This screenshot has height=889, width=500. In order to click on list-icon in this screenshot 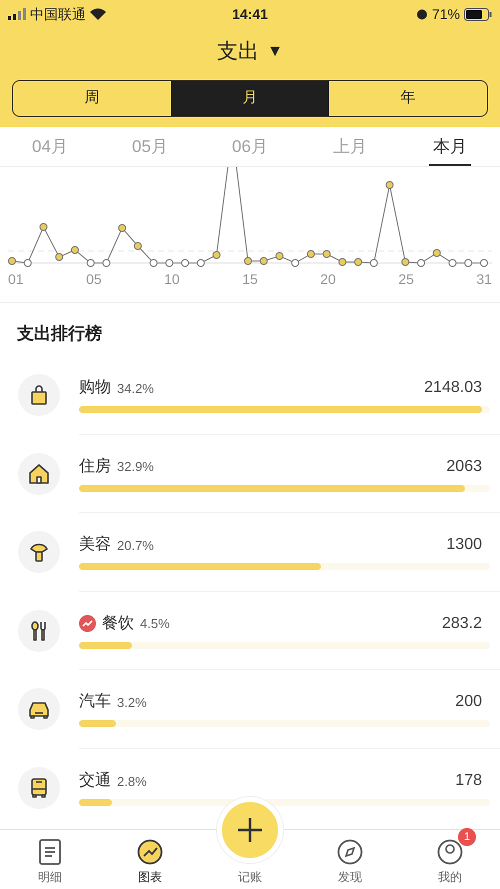, I will do `click(50, 852)`.